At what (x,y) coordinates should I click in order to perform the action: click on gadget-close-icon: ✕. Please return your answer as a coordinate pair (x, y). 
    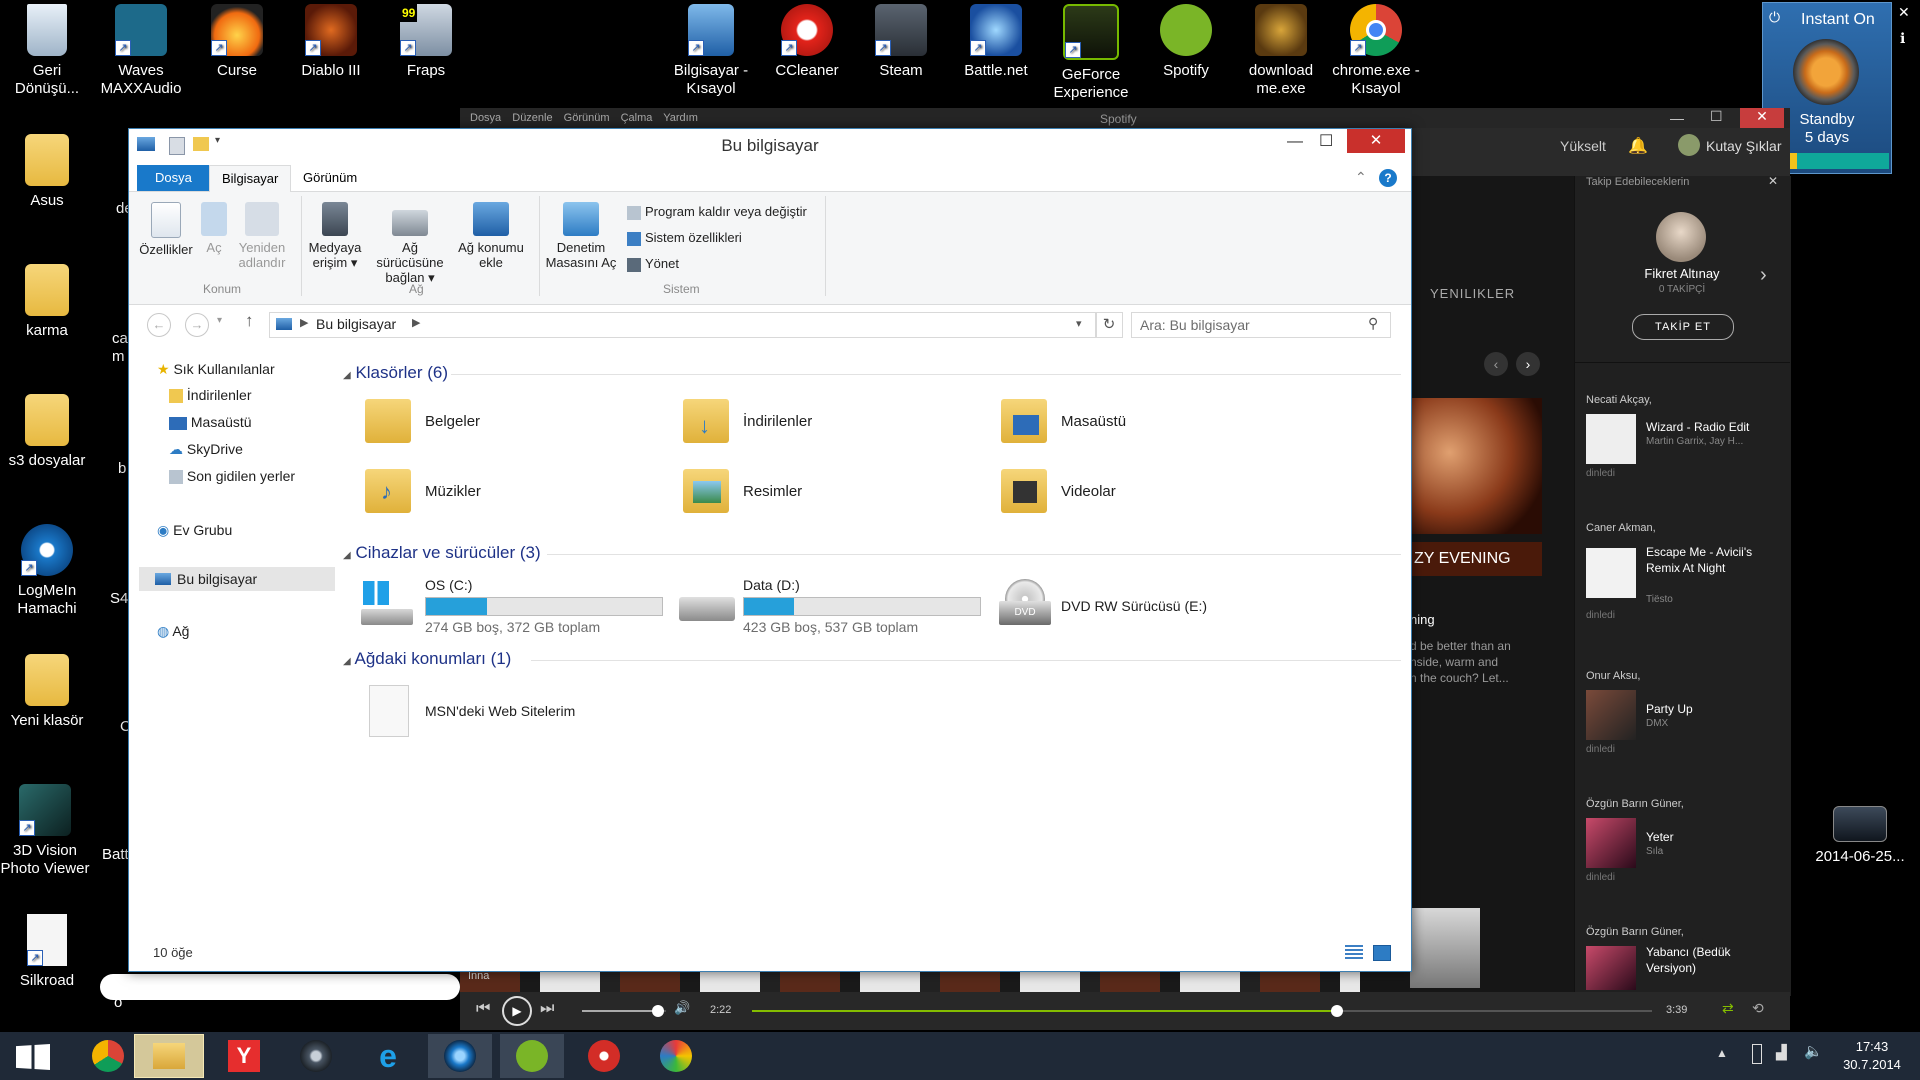
    Looking at the image, I should click on (1904, 12).